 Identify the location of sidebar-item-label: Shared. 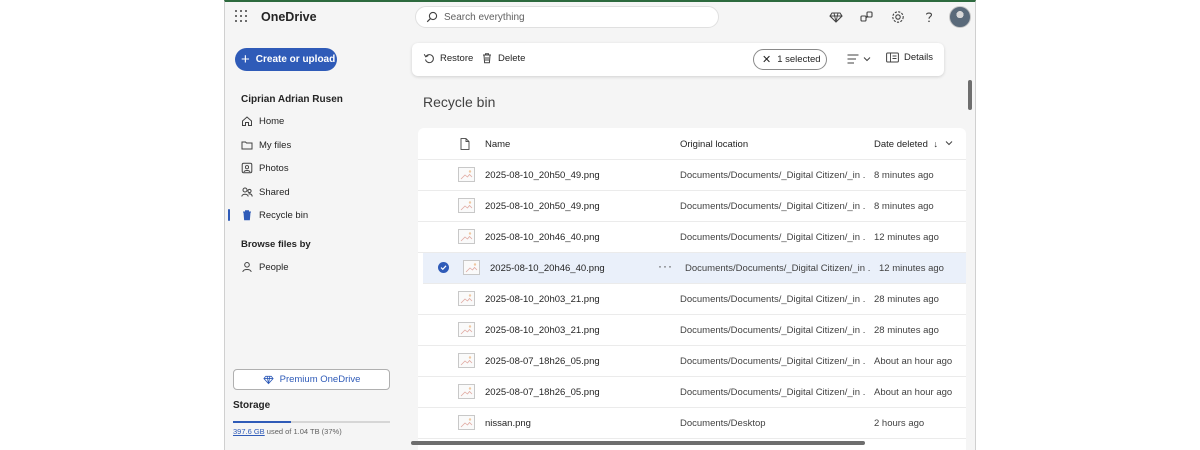
(274, 192).